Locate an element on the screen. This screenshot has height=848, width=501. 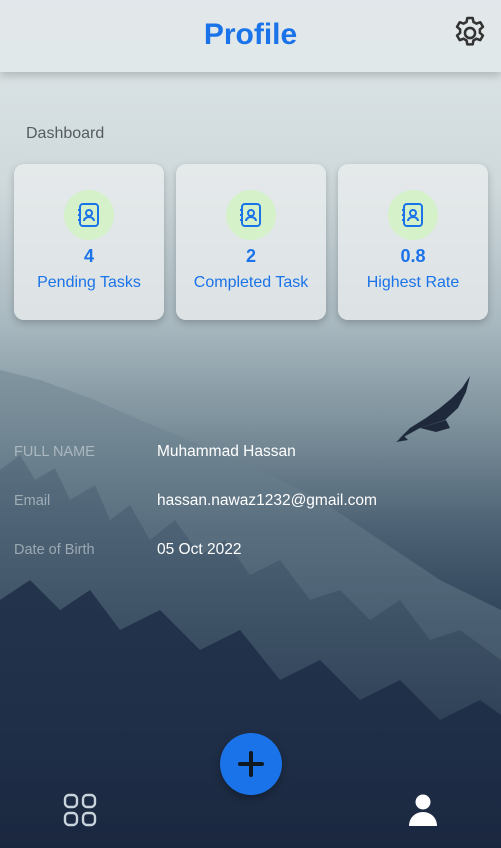
highest-rate-label: Highest Rate is located at coordinates (413, 282).